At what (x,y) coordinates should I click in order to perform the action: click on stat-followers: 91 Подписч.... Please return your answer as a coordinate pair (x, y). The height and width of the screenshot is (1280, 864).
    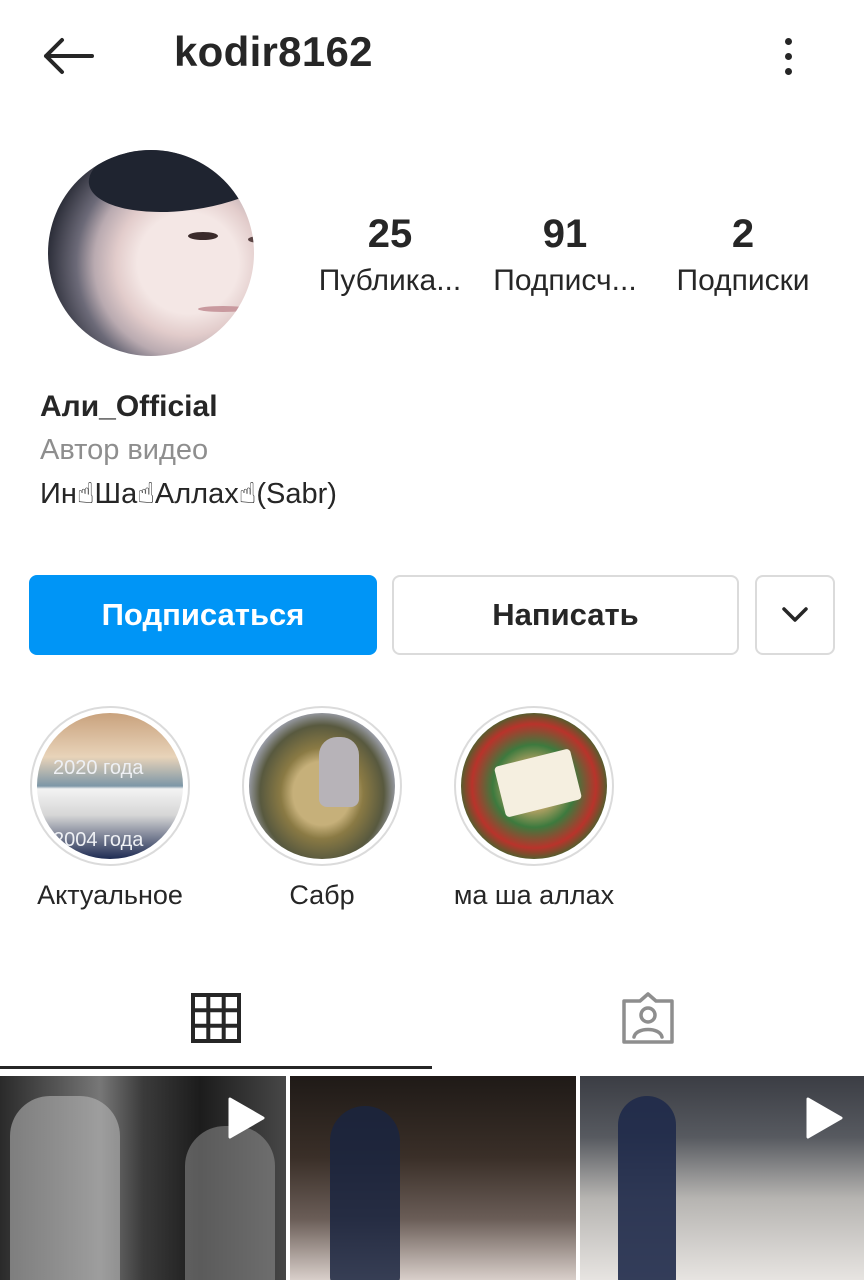
    Looking at the image, I should click on (565, 254).